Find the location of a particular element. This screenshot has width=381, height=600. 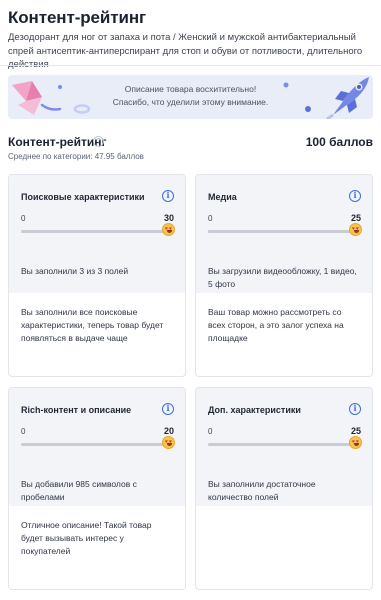

card-title: Доп. характеристики is located at coordinates (254, 410).